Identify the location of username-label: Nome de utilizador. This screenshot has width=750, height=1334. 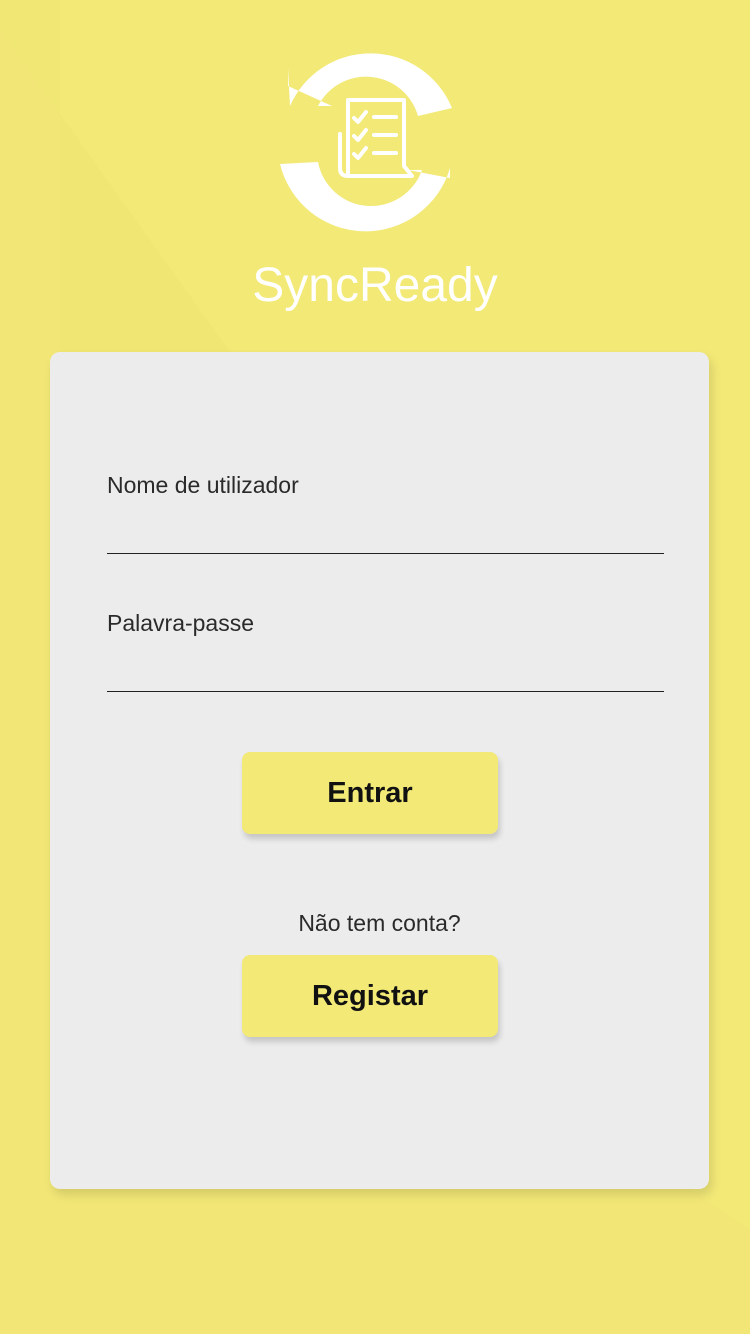
(203, 485).